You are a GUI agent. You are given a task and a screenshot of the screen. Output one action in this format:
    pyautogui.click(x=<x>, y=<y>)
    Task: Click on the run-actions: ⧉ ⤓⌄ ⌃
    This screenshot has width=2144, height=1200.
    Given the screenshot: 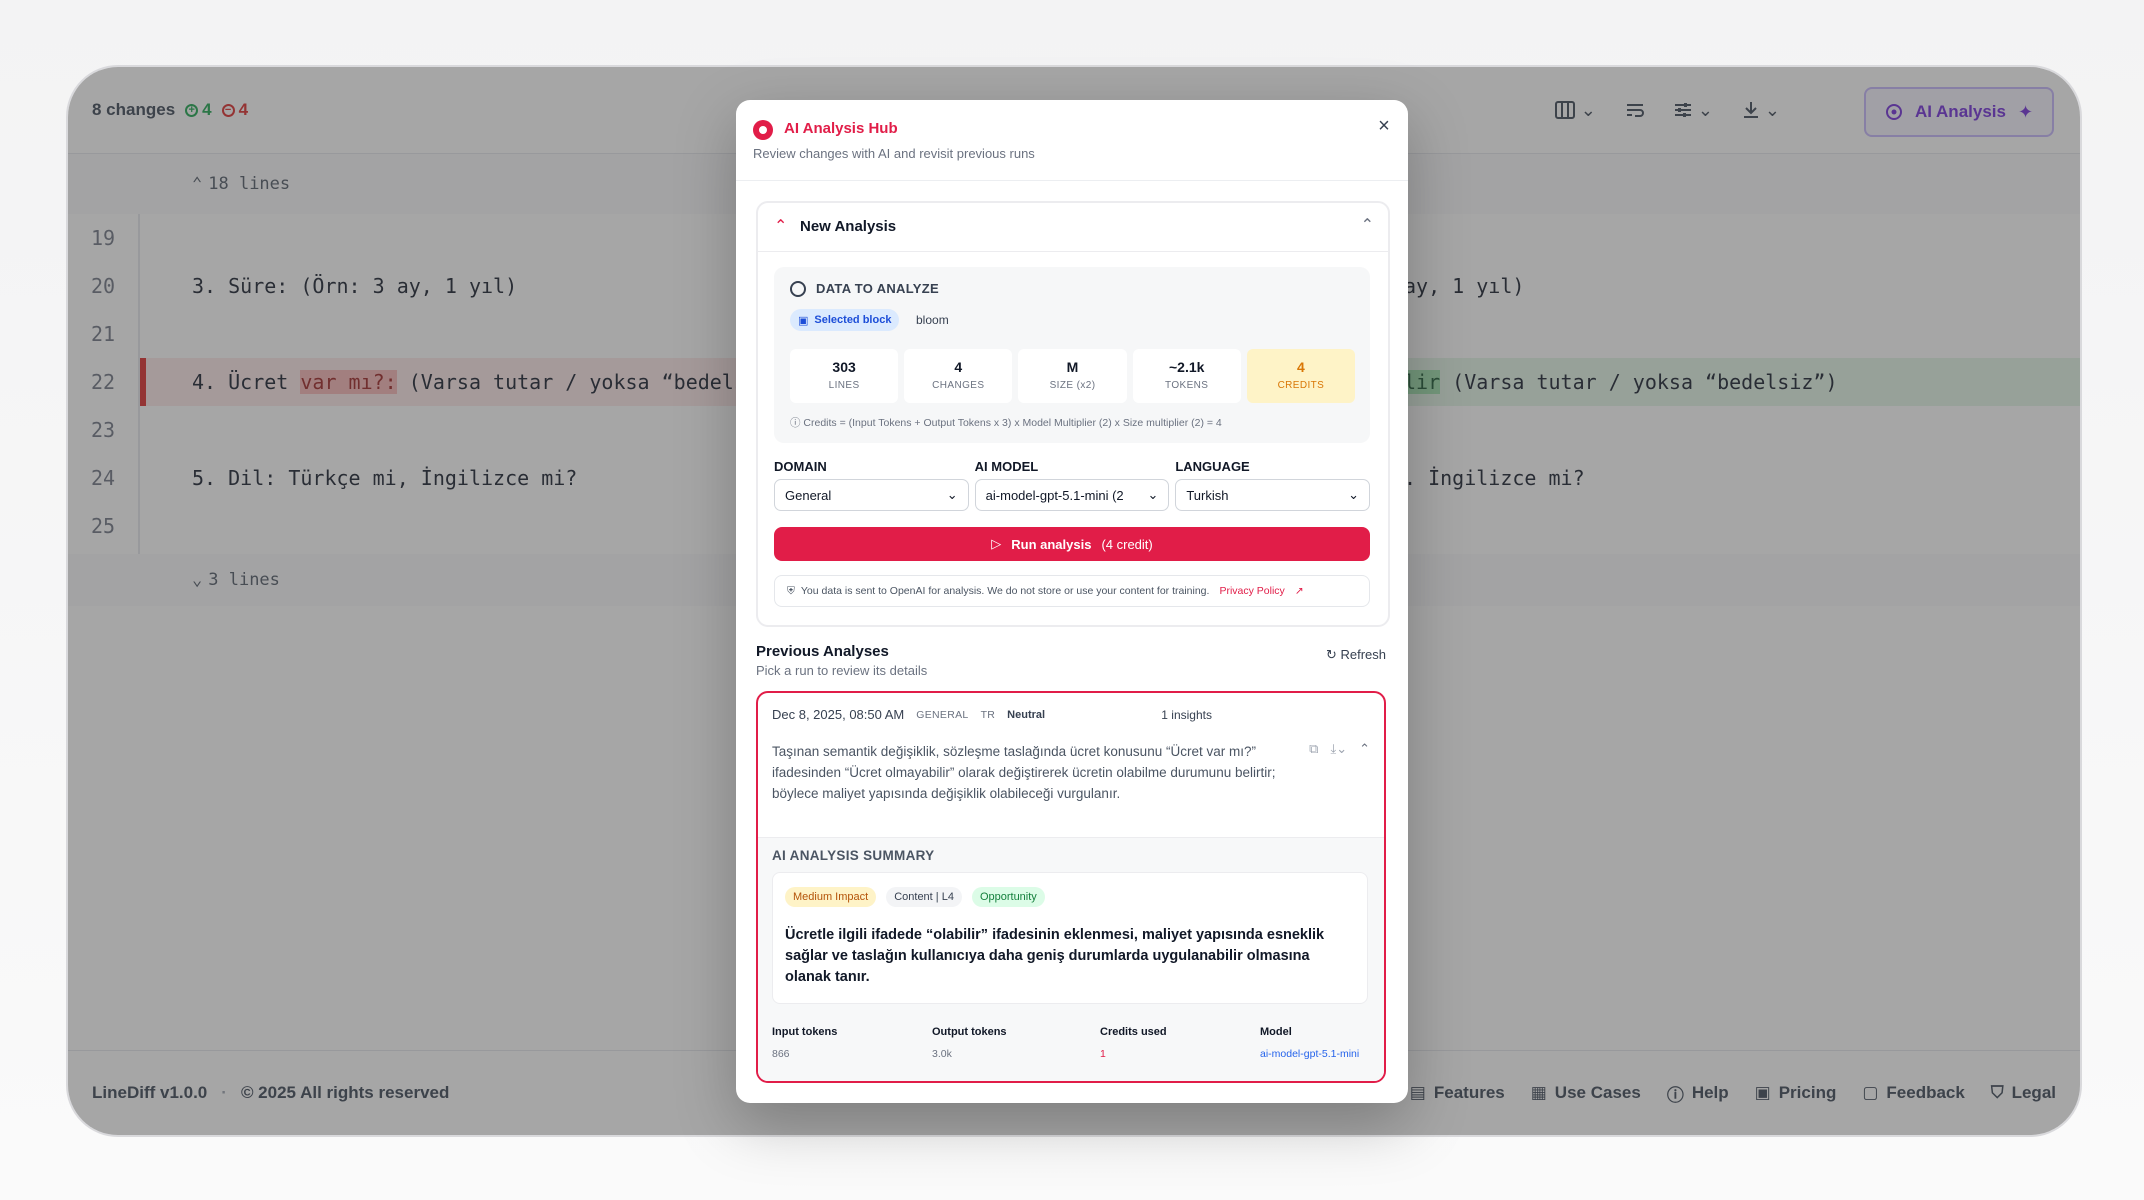 What is the action you would take?
    pyautogui.click(x=1339, y=749)
    